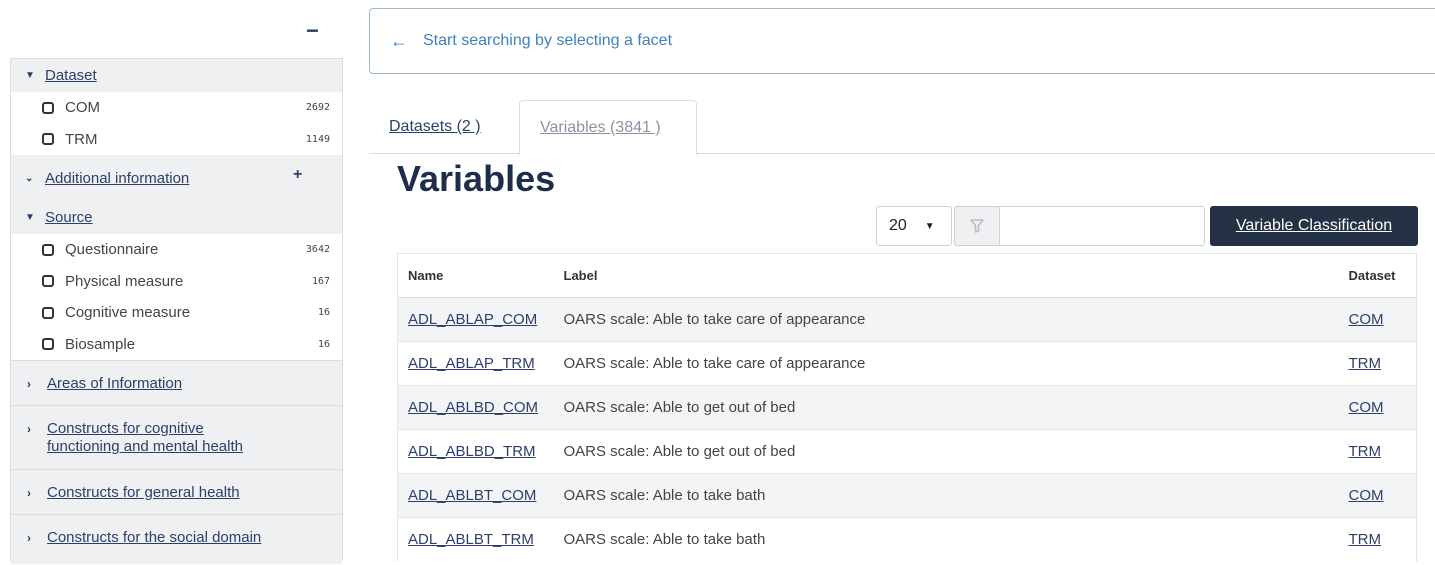 The height and width of the screenshot is (565, 1435). What do you see at coordinates (176, 345) in the screenshot?
I see `facet-option-biosample: Biosample 16` at bounding box center [176, 345].